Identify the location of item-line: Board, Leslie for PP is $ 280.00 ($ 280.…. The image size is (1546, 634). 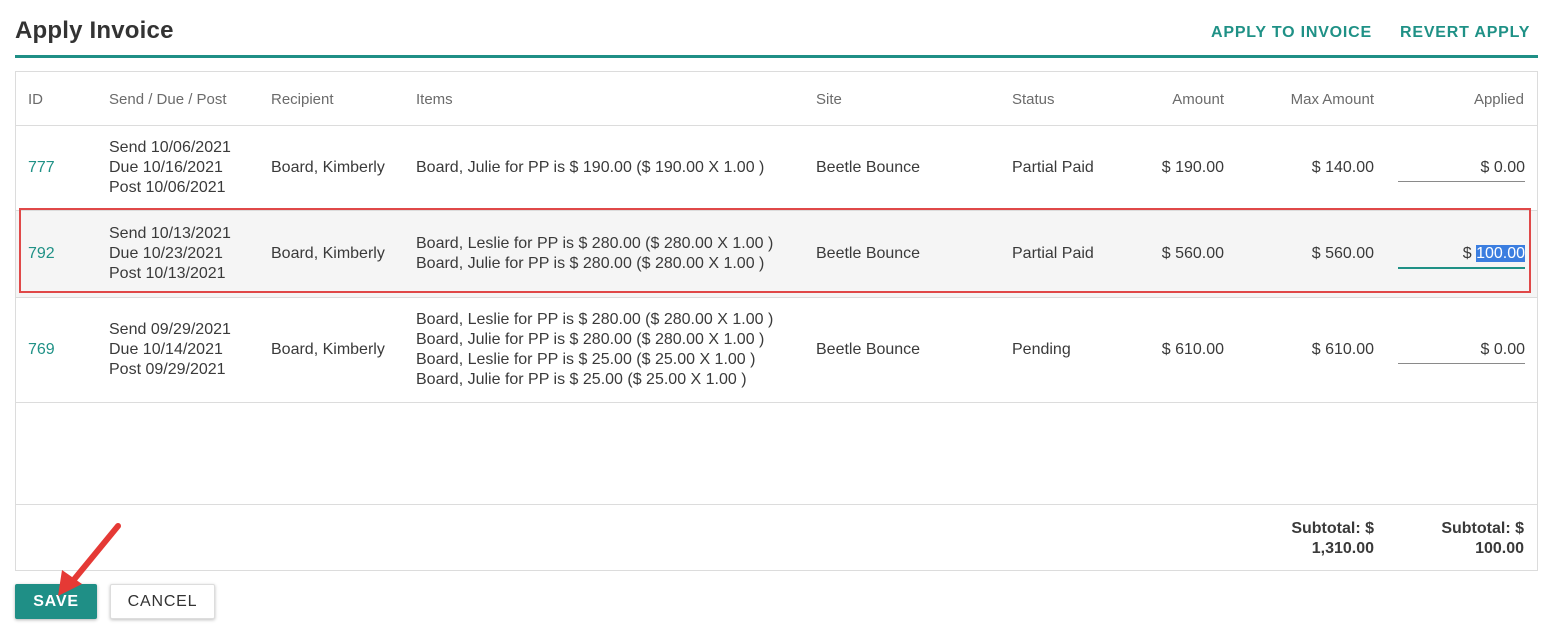
(595, 319).